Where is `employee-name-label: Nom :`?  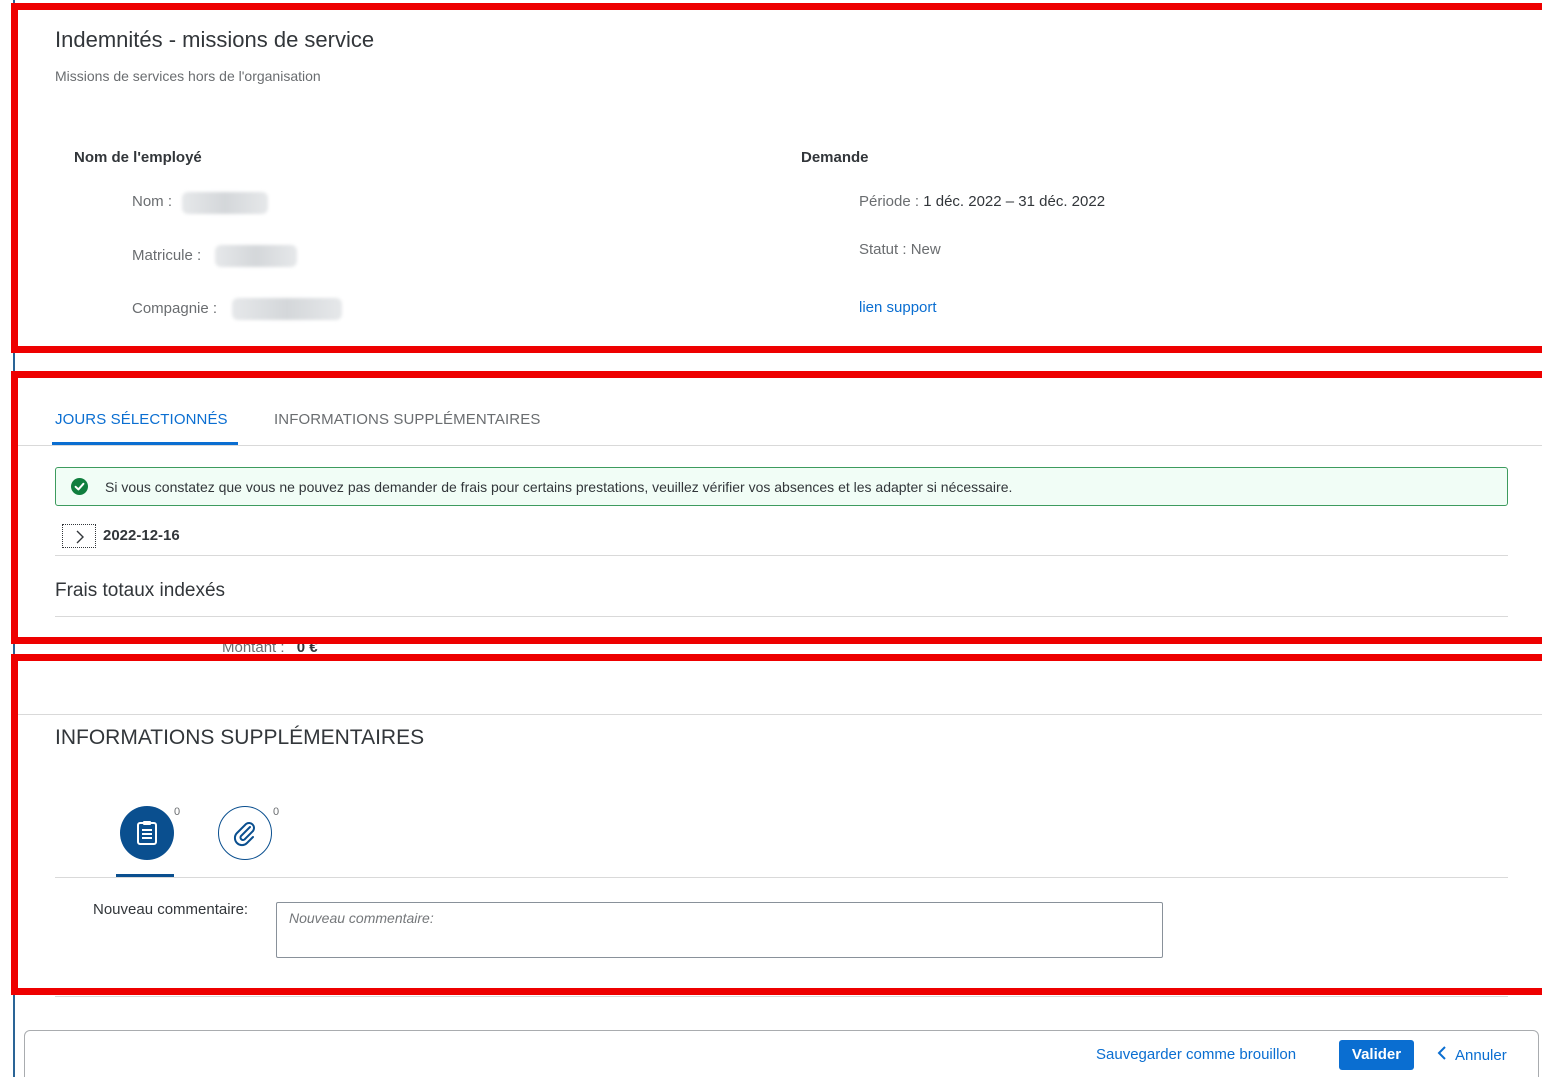 employee-name-label: Nom : is located at coordinates (152, 201).